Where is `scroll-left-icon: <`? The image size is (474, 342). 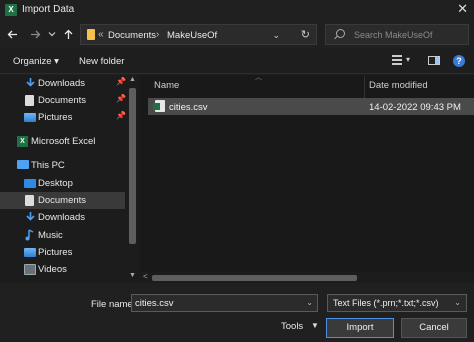 scroll-left-icon: < is located at coordinates (145, 276).